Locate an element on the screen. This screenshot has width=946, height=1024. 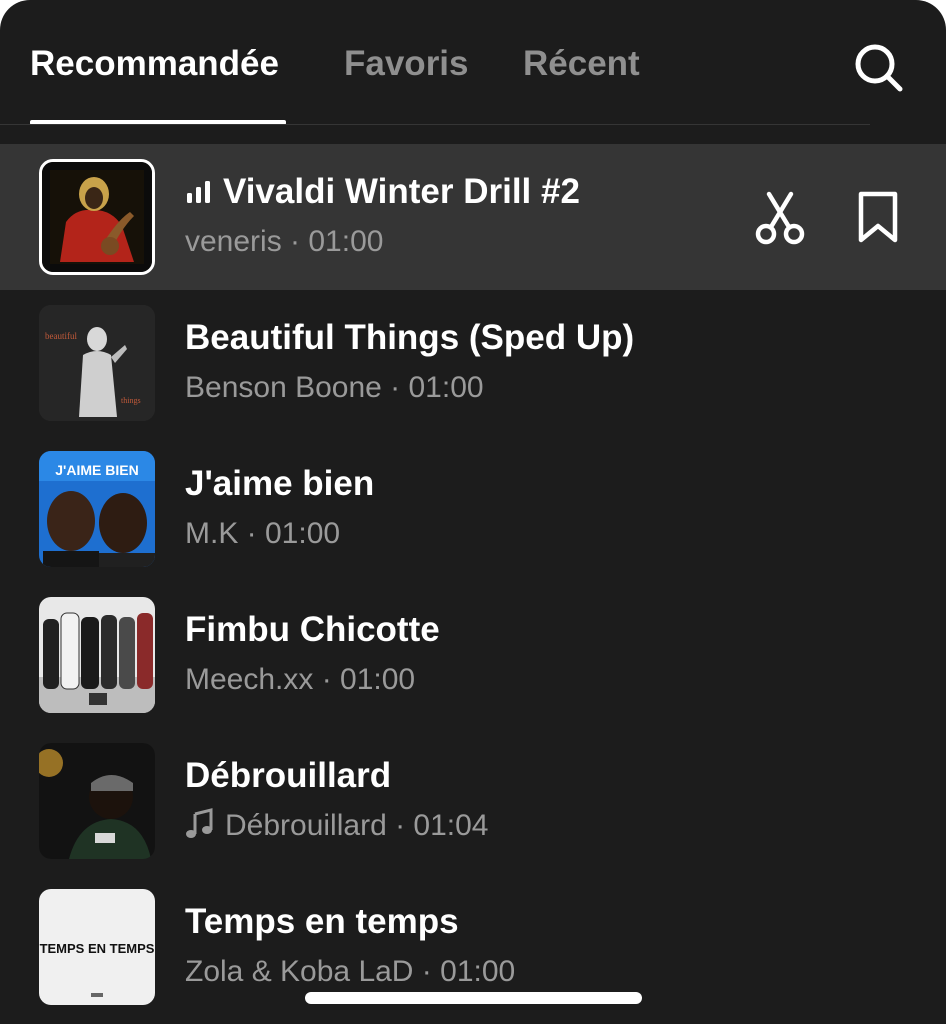
tab-favoris: Favoris is located at coordinates (406, 64).